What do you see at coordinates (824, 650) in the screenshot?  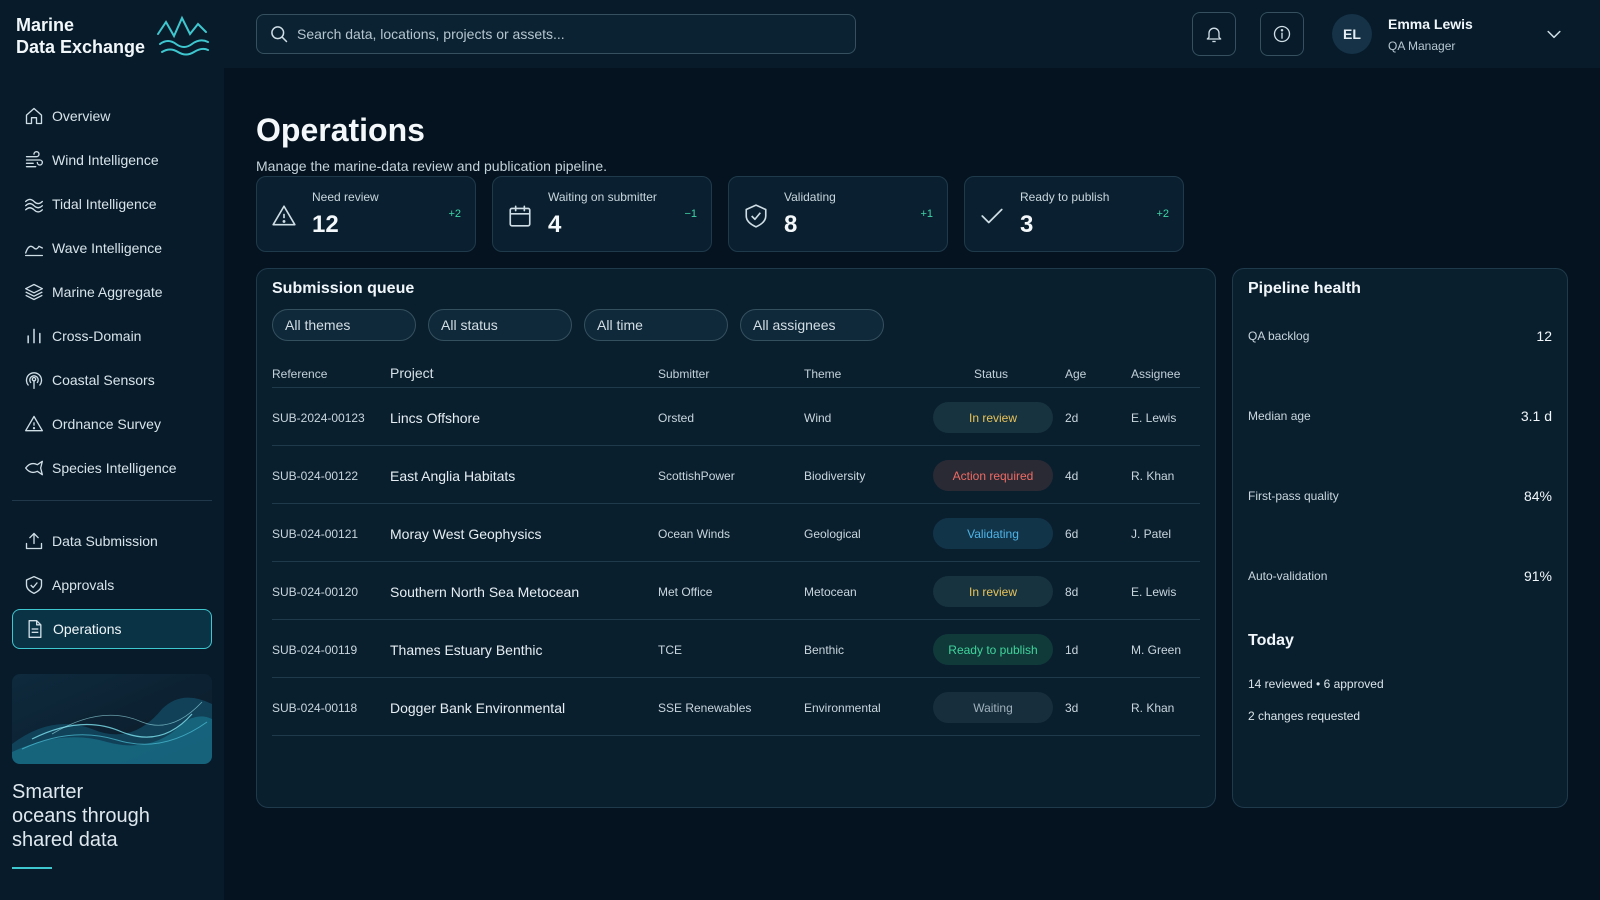 I see `cell-theme: Benthic` at bounding box center [824, 650].